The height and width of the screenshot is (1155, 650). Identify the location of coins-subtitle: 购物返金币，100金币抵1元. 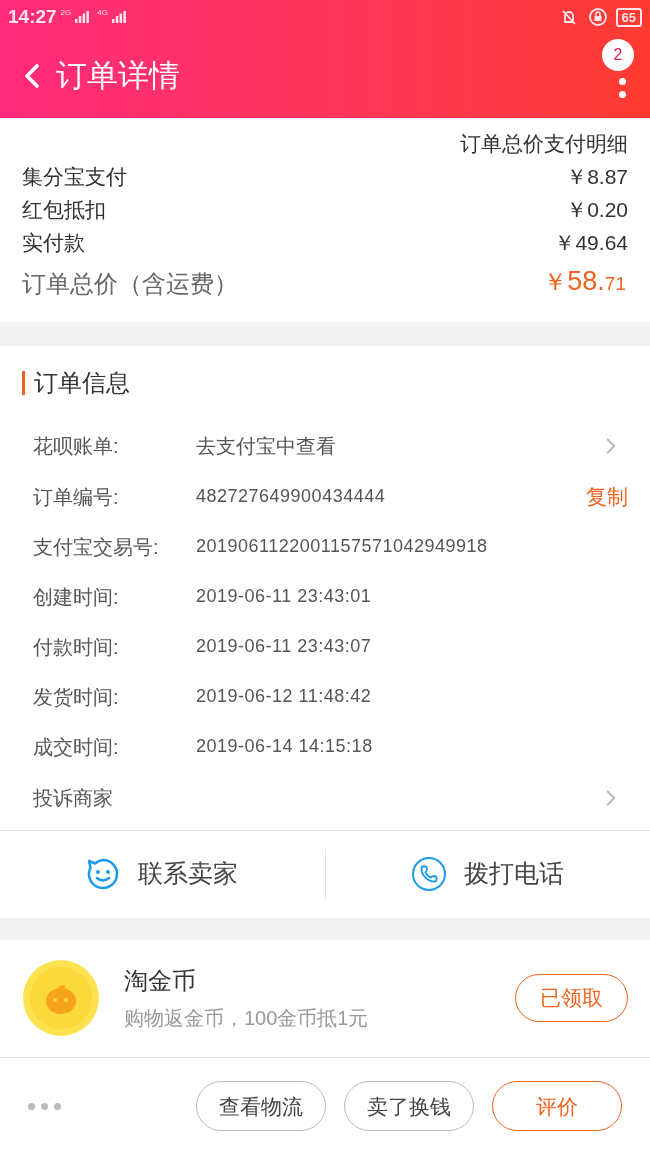
(246, 1018).